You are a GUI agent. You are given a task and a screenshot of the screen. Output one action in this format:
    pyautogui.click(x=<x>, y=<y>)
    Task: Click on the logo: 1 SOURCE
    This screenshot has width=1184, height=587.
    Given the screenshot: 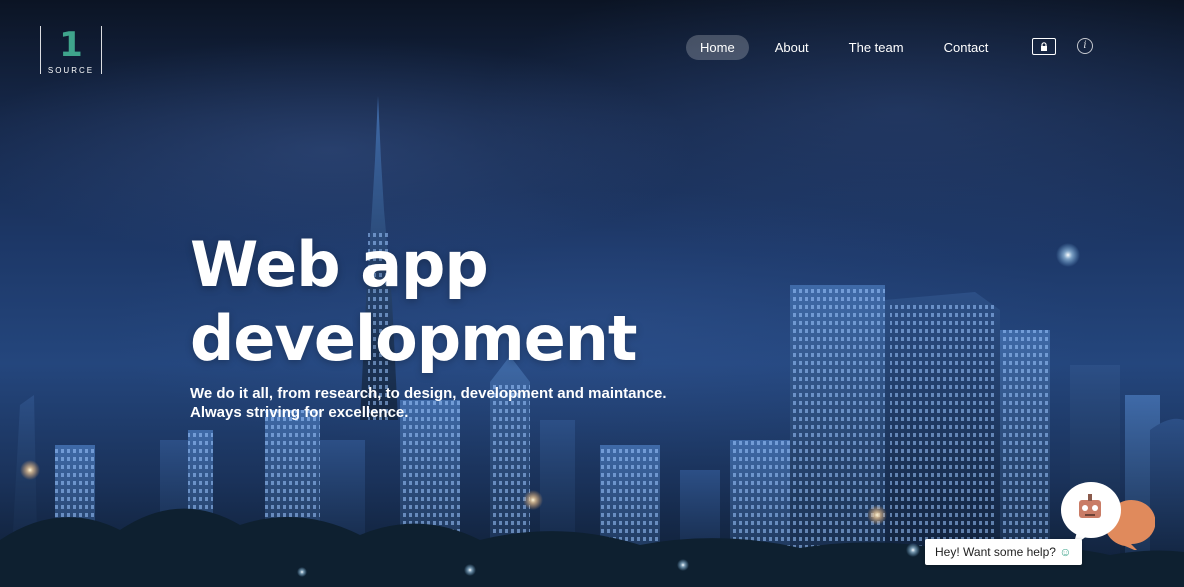 What is the action you would take?
    pyautogui.click(x=71, y=50)
    